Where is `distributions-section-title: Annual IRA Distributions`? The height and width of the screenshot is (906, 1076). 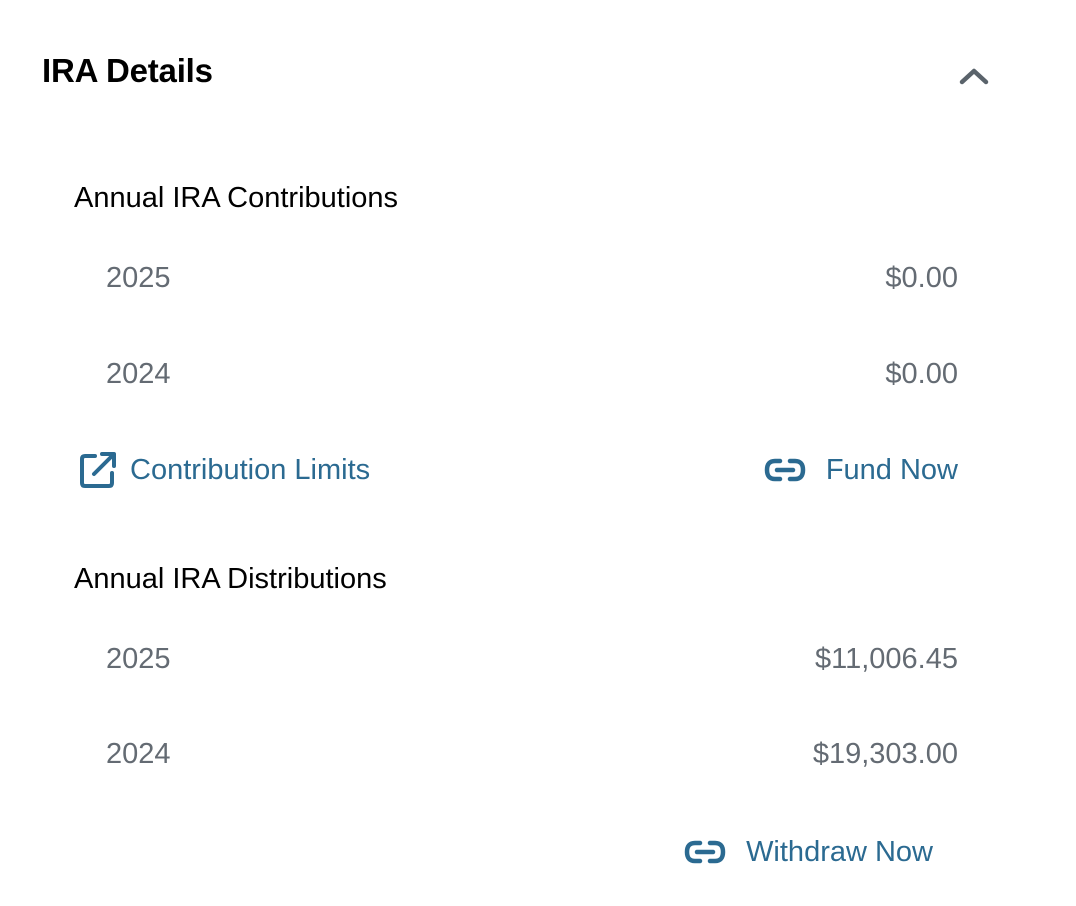 distributions-section-title: Annual IRA Distributions is located at coordinates (230, 579).